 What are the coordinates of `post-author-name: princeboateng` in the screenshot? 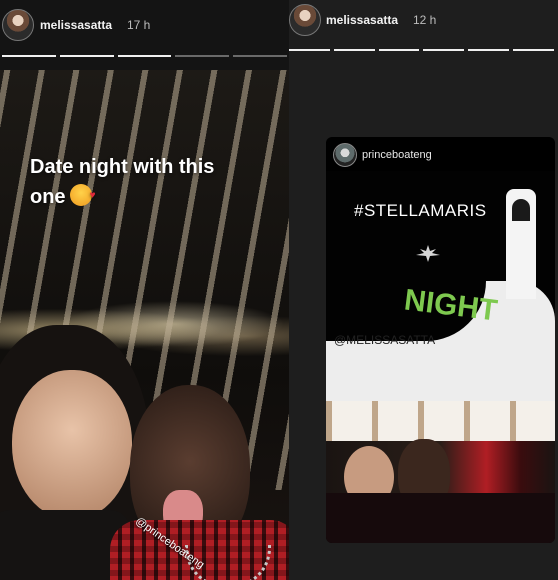 It's located at (397, 155).